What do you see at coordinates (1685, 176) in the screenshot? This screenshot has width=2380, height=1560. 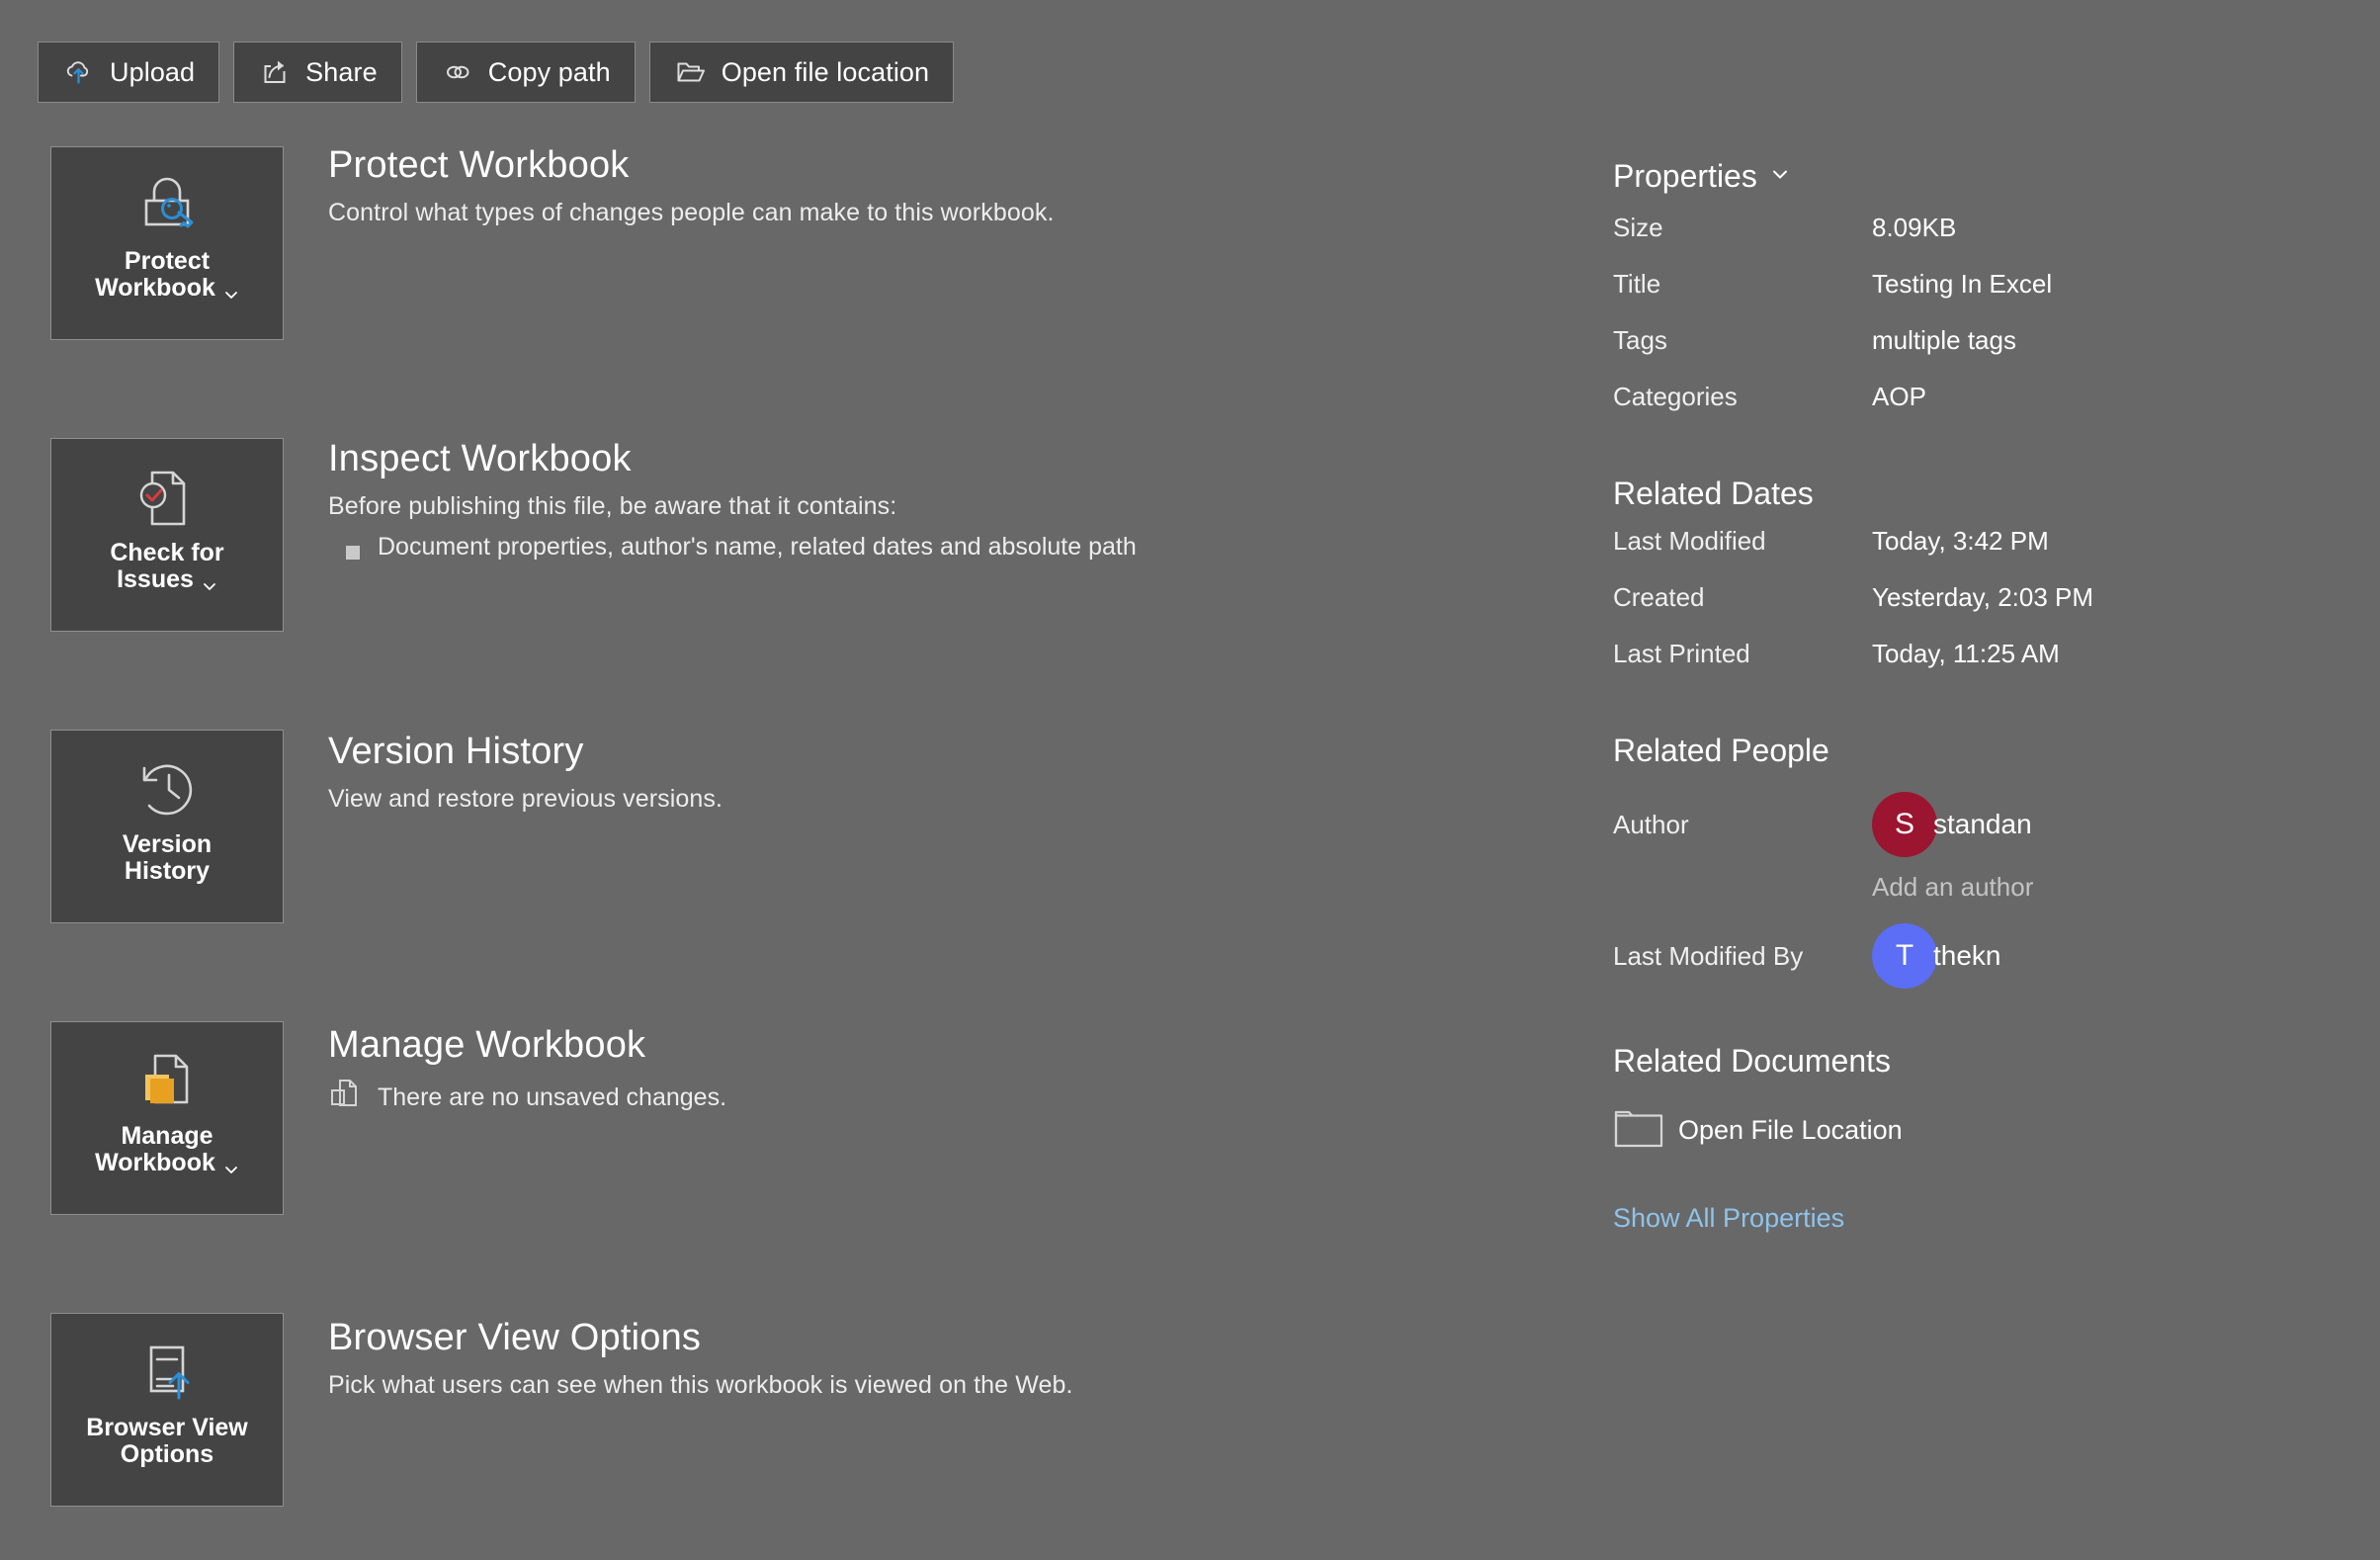 I see `properties-header-label: Properties` at bounding box center [1685, 176].